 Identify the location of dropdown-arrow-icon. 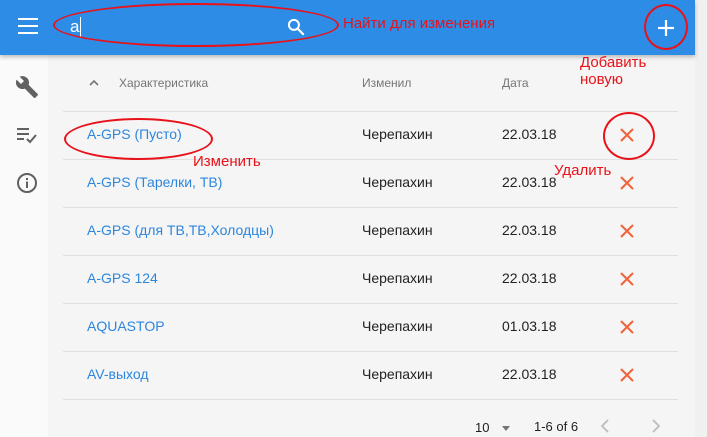
(506, 428).